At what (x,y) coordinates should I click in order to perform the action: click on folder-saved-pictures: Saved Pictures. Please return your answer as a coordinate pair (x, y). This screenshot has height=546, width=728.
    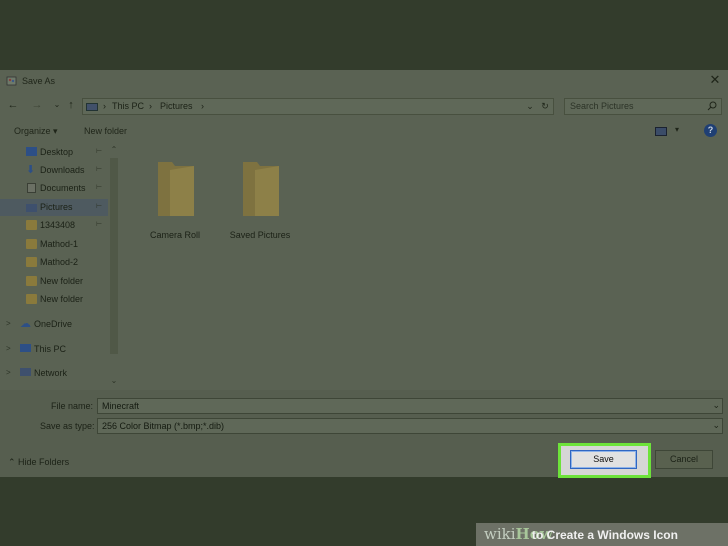
    Looking at the image, I should click on (260, 200).